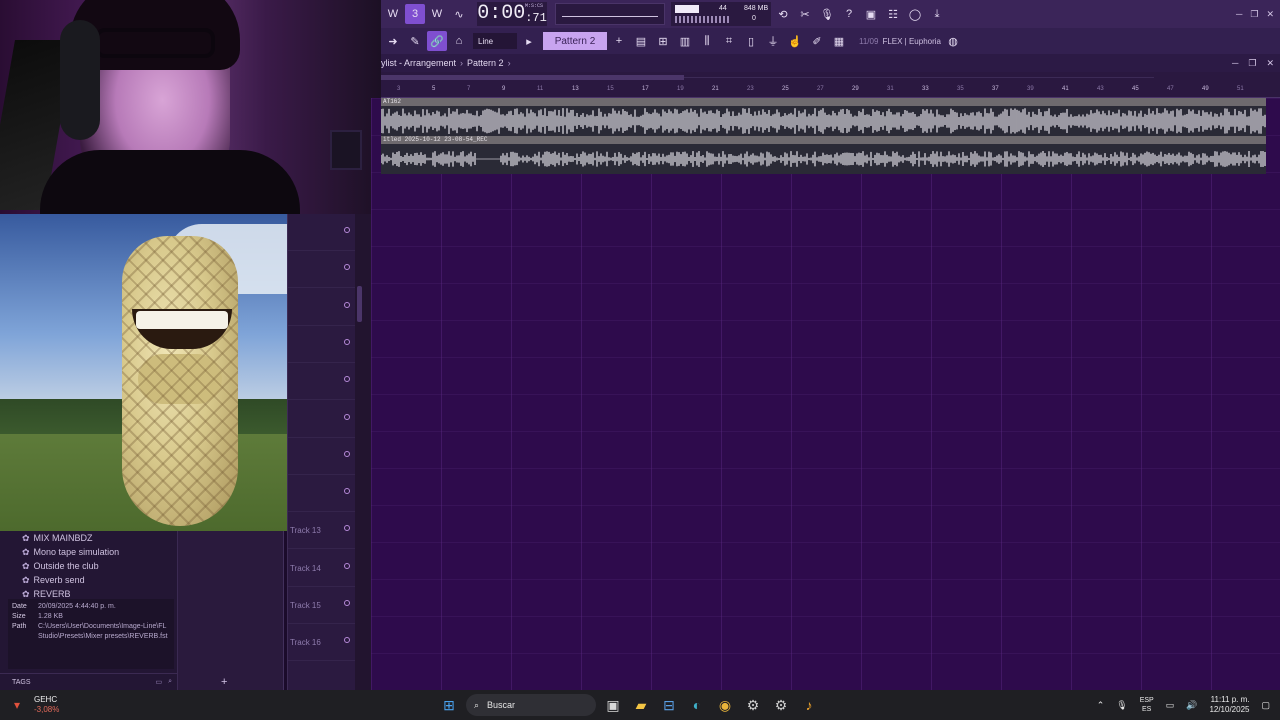 The height and width of the screenshot is (720, 1280). What do you see at coordinates (781, 705) in the screenshot?
I see `settings-icon: ⚙` at bounding box center [781, 705].